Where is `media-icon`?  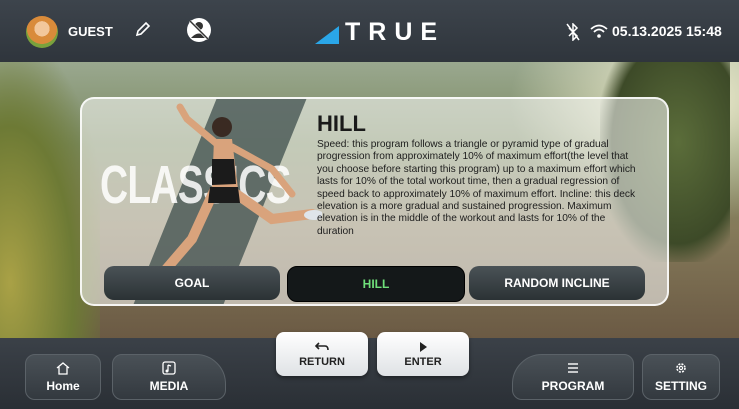
media-icon is located at coordinates (169, 368).